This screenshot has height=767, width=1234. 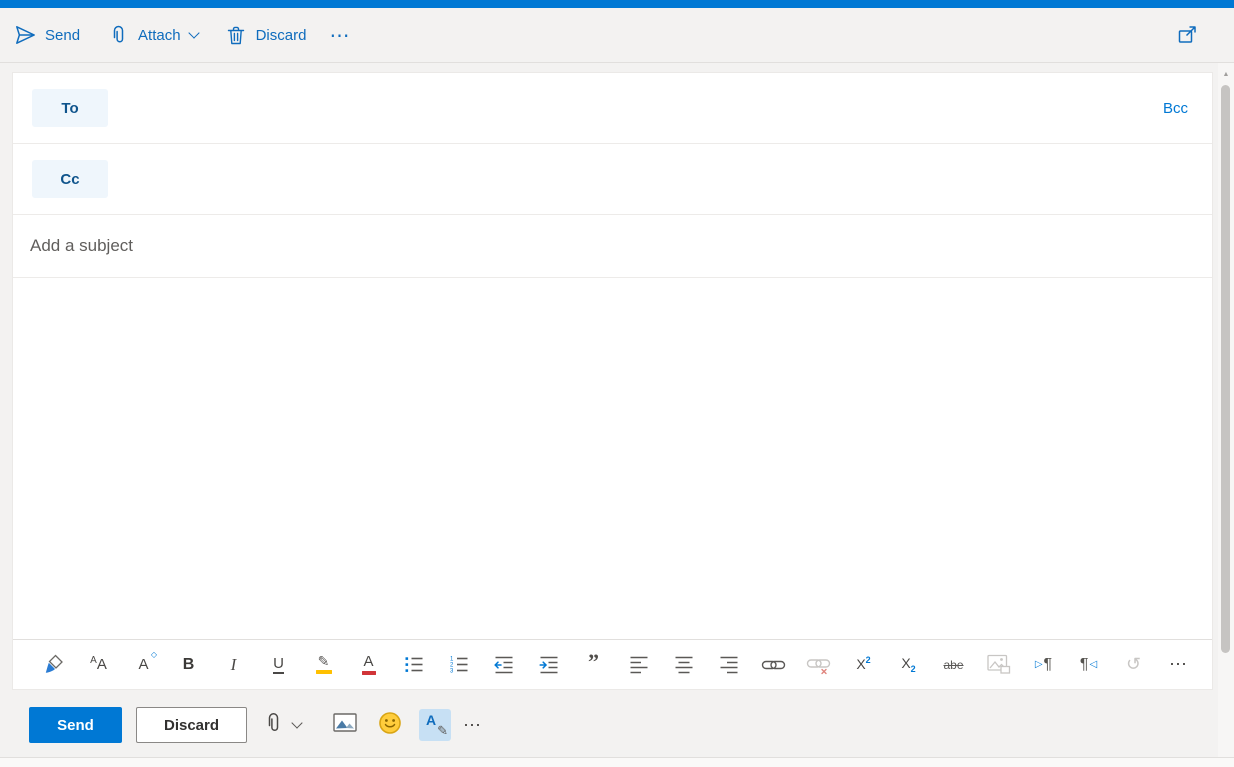 I want to click on insert-pictures-inline-button, so click(x=345, y=725).